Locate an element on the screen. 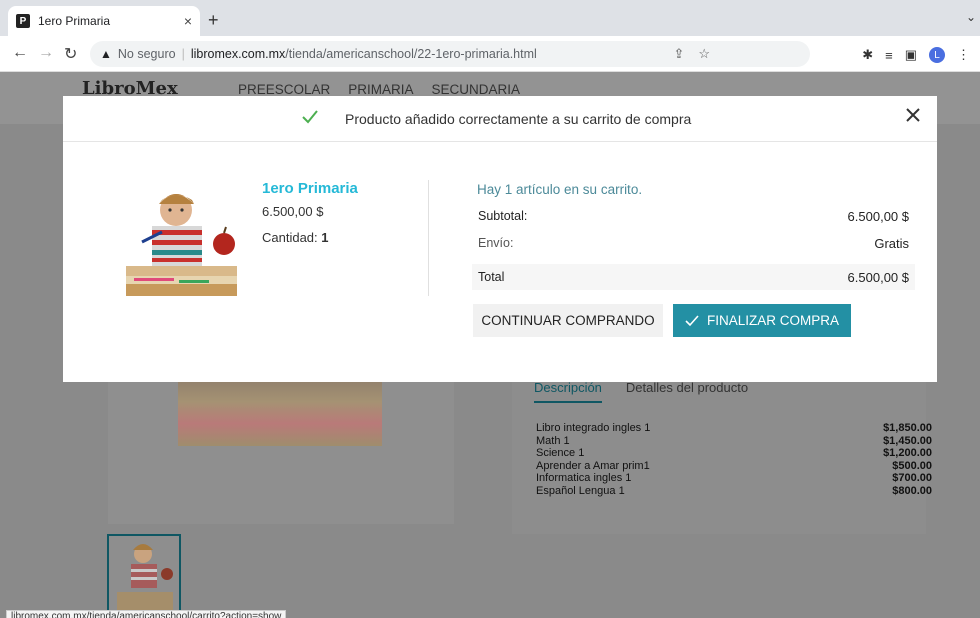 This screenshot has height=618, width=980. checkout-check-icon is located at coordinates (692, 320).